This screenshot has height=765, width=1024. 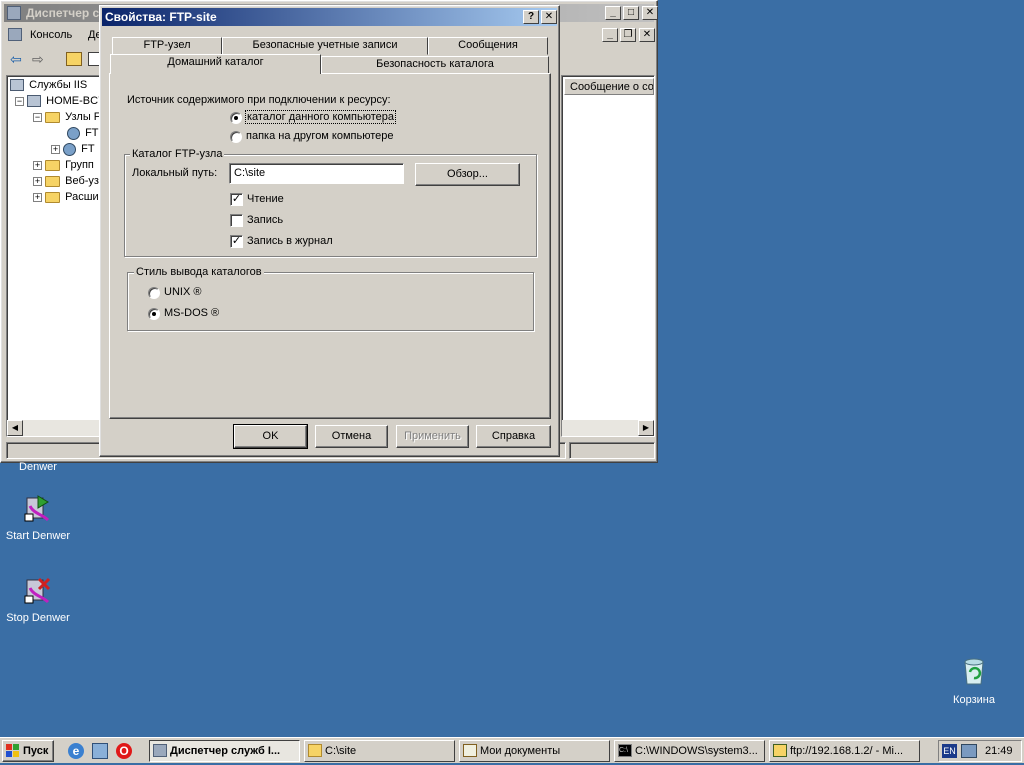 What do you see at coordinates (236, 241) in the screenshot?
I see `log-visits-checkbox: ✓` at bounding box center [236, 241].